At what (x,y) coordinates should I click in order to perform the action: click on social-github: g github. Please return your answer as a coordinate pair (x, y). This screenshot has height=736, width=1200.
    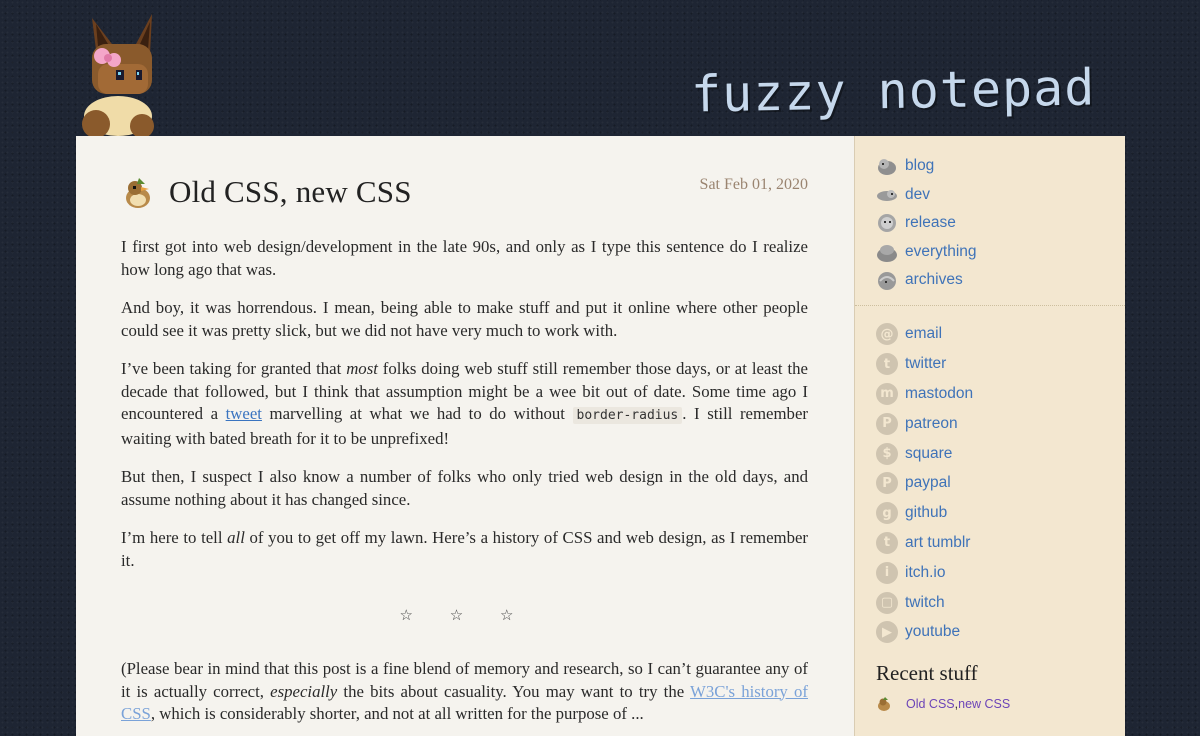
    Looking at the image, I should click on (1000, 513).